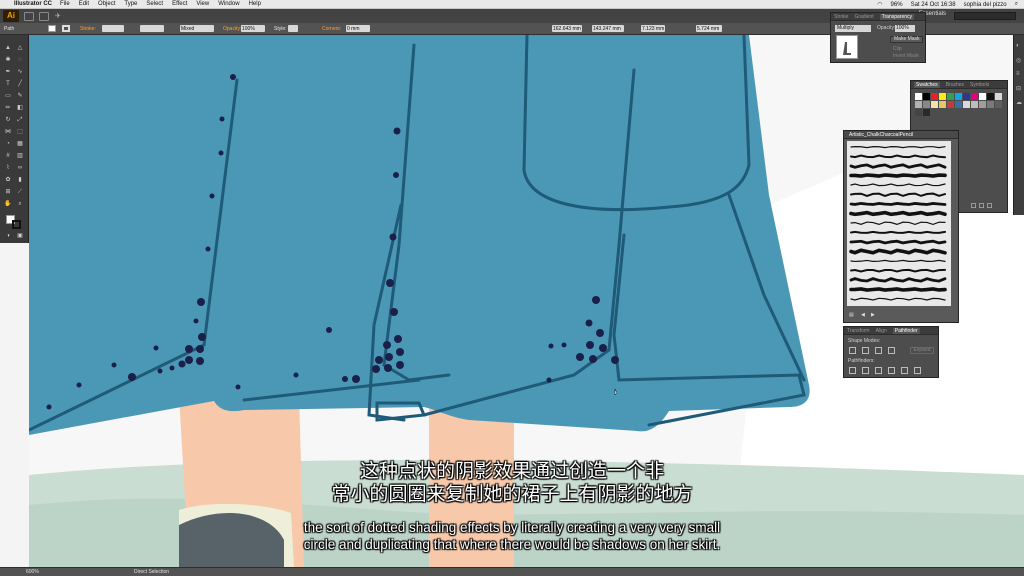 This screenshot has height=576, width=1024. I want to click on menu-view: View, so click(202, 4).